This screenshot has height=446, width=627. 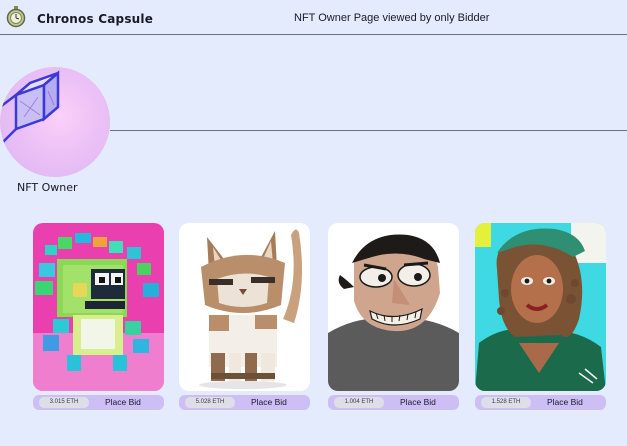 What do you see at coordinates (30, 108) in the screenshot?
I see `cube-avatar-icon` at bounding box center [30, 108].